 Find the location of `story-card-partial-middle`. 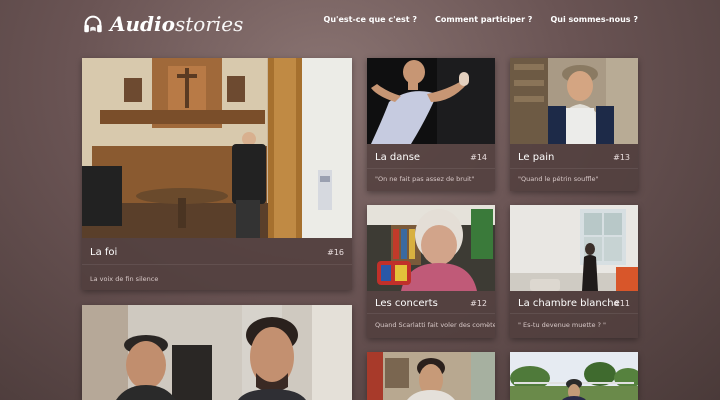

story-card-partial-middle is located at coordinates (431, 376).